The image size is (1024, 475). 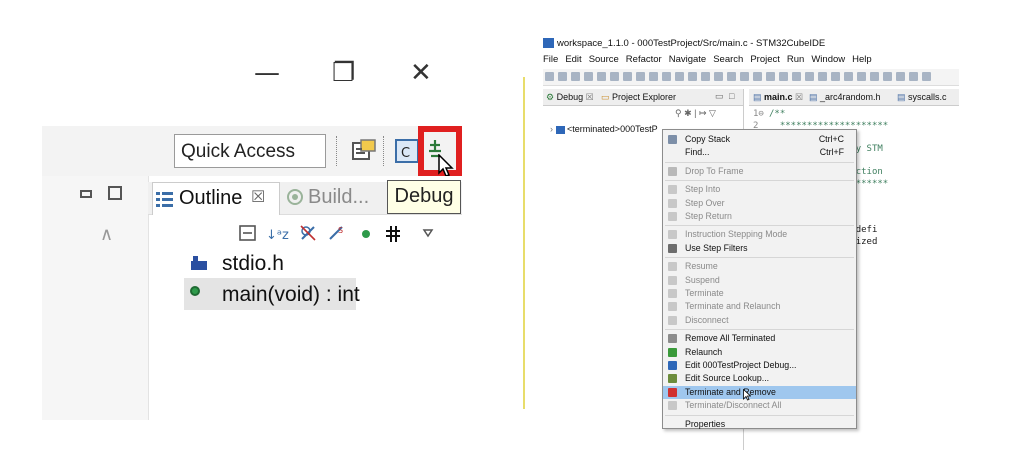 I want to click on menu-item-terminate-and-remove: Terminate and Remove, so click(x=759, y=393).